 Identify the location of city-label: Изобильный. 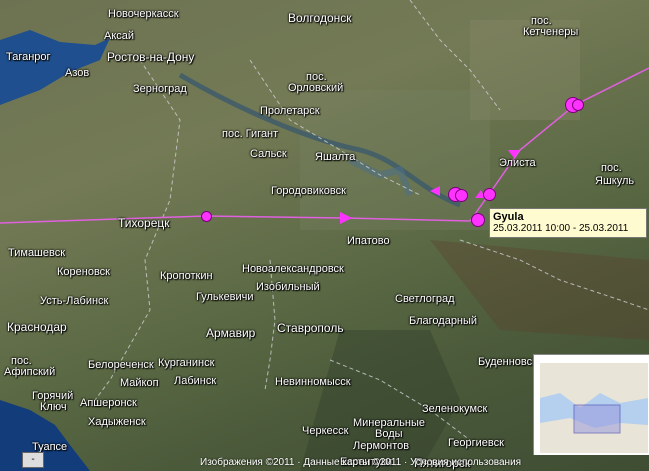
(288, 287).